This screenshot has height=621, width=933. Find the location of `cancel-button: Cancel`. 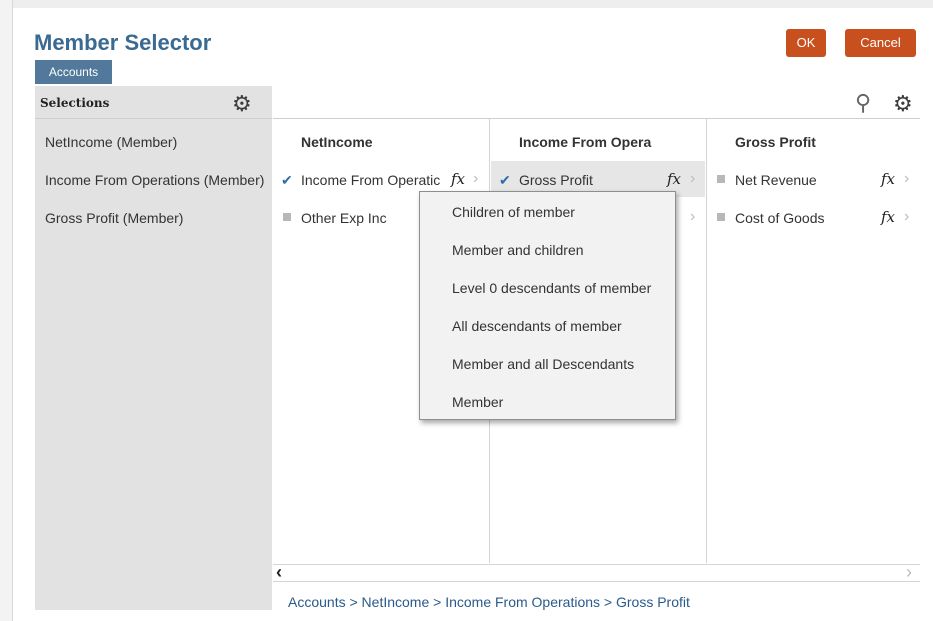

cancel-button: Cancel is located at coordinates (880, 43).